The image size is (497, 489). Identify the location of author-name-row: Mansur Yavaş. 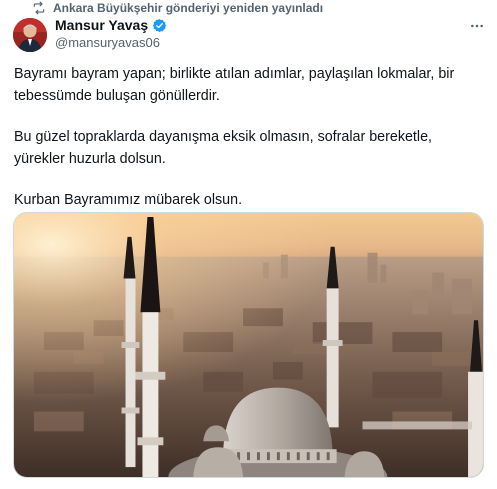
(111, 25).